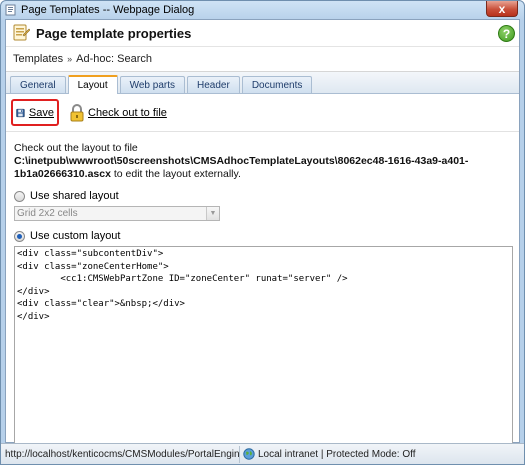  I want to click on floppy-disk-icon, so click(20, 112).